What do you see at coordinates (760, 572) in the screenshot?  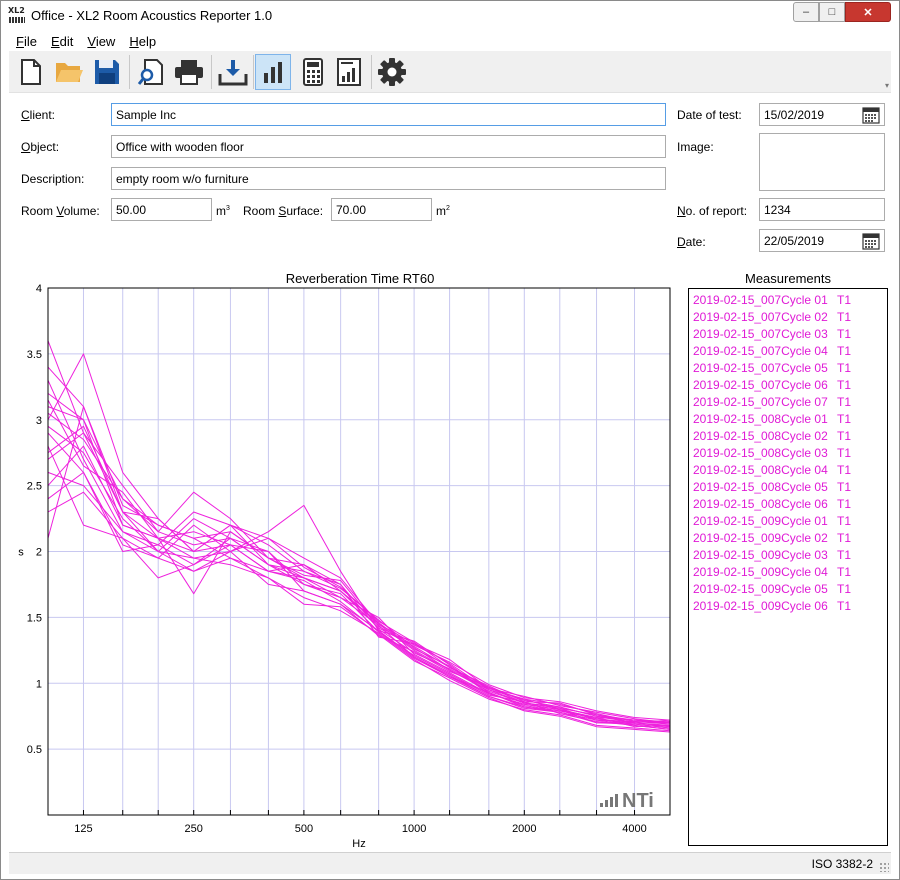 I see `measurement-name: 2019-02-15_009Cycle 04` at bounding box center [760, 572].